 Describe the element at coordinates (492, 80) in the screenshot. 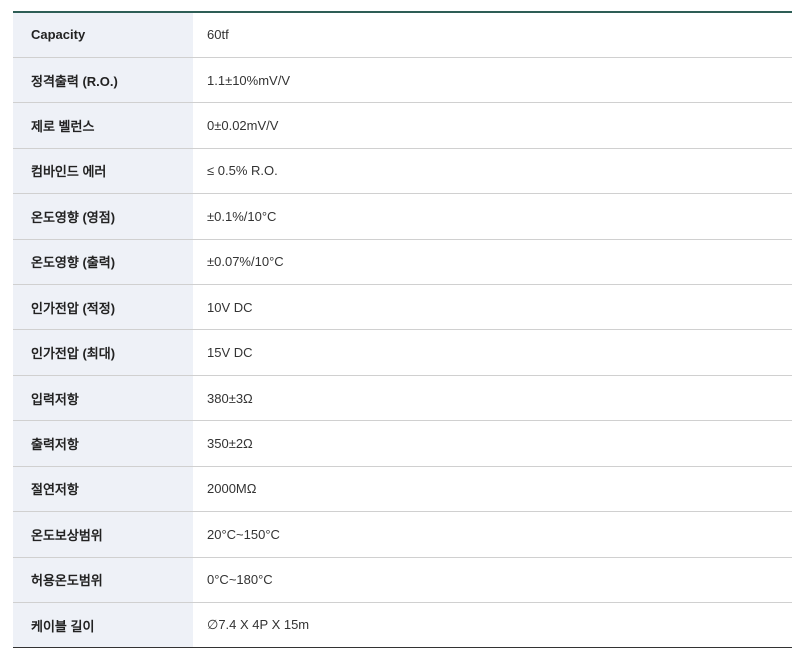

I see `spec-value: 1.1±10%mV/V` at that location.